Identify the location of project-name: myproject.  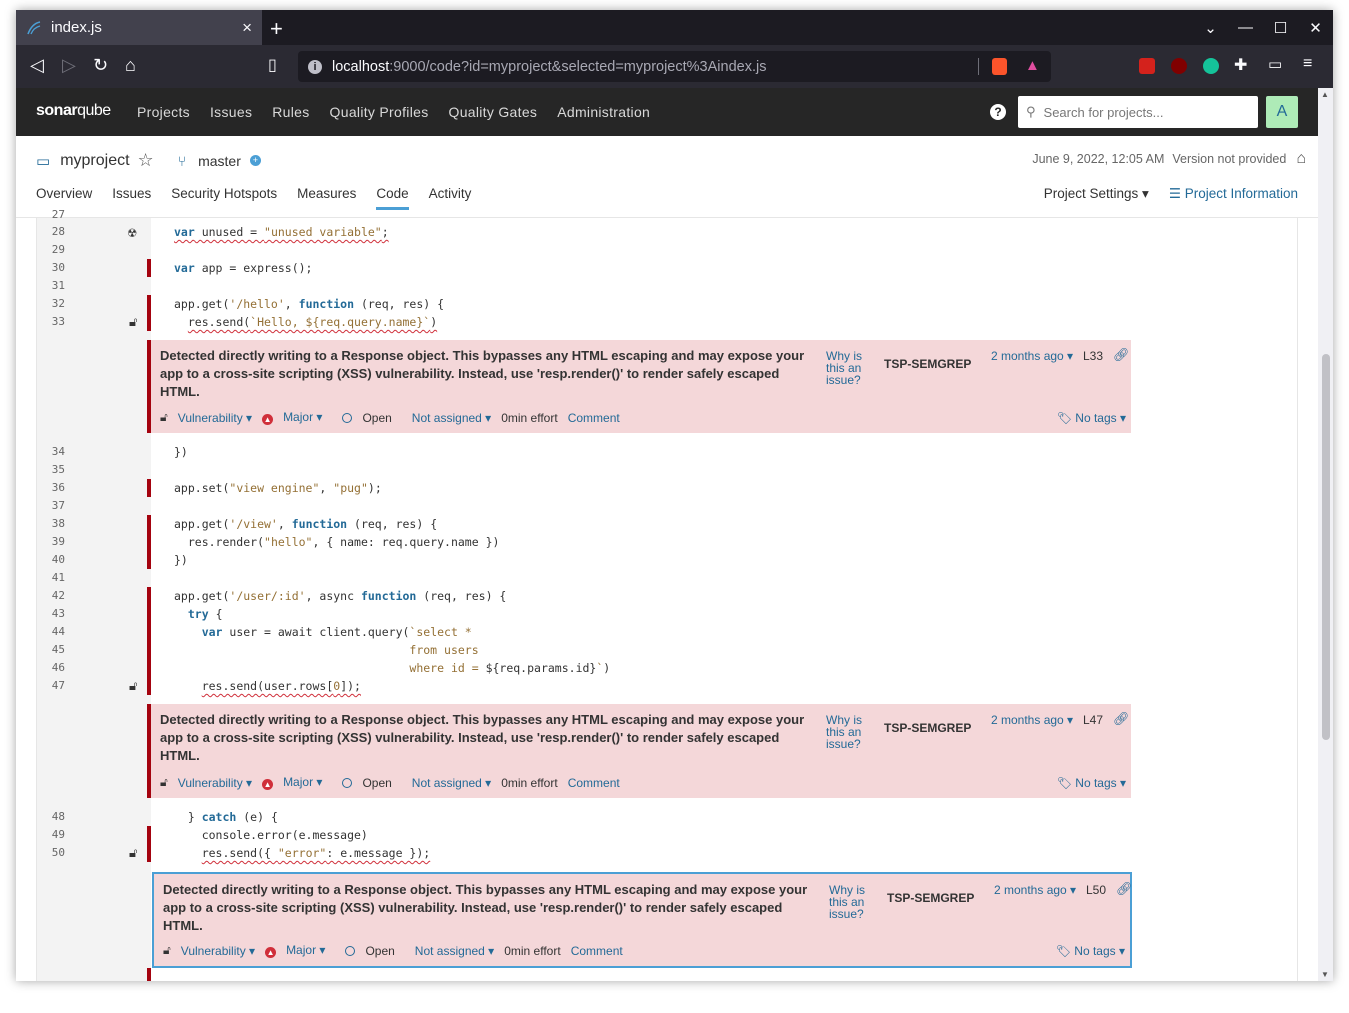
(94, 161).